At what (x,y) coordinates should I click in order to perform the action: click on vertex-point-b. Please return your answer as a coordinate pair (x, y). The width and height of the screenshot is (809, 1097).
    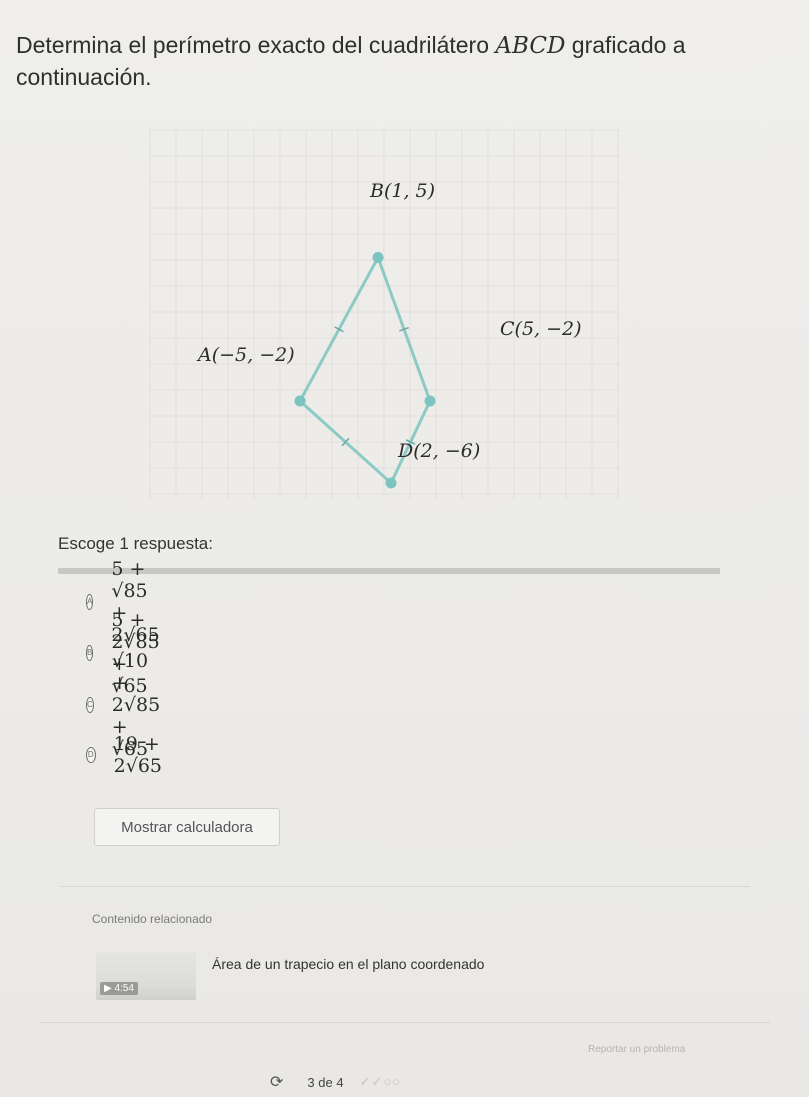
    Looking at the image, I should click on (378, 257).